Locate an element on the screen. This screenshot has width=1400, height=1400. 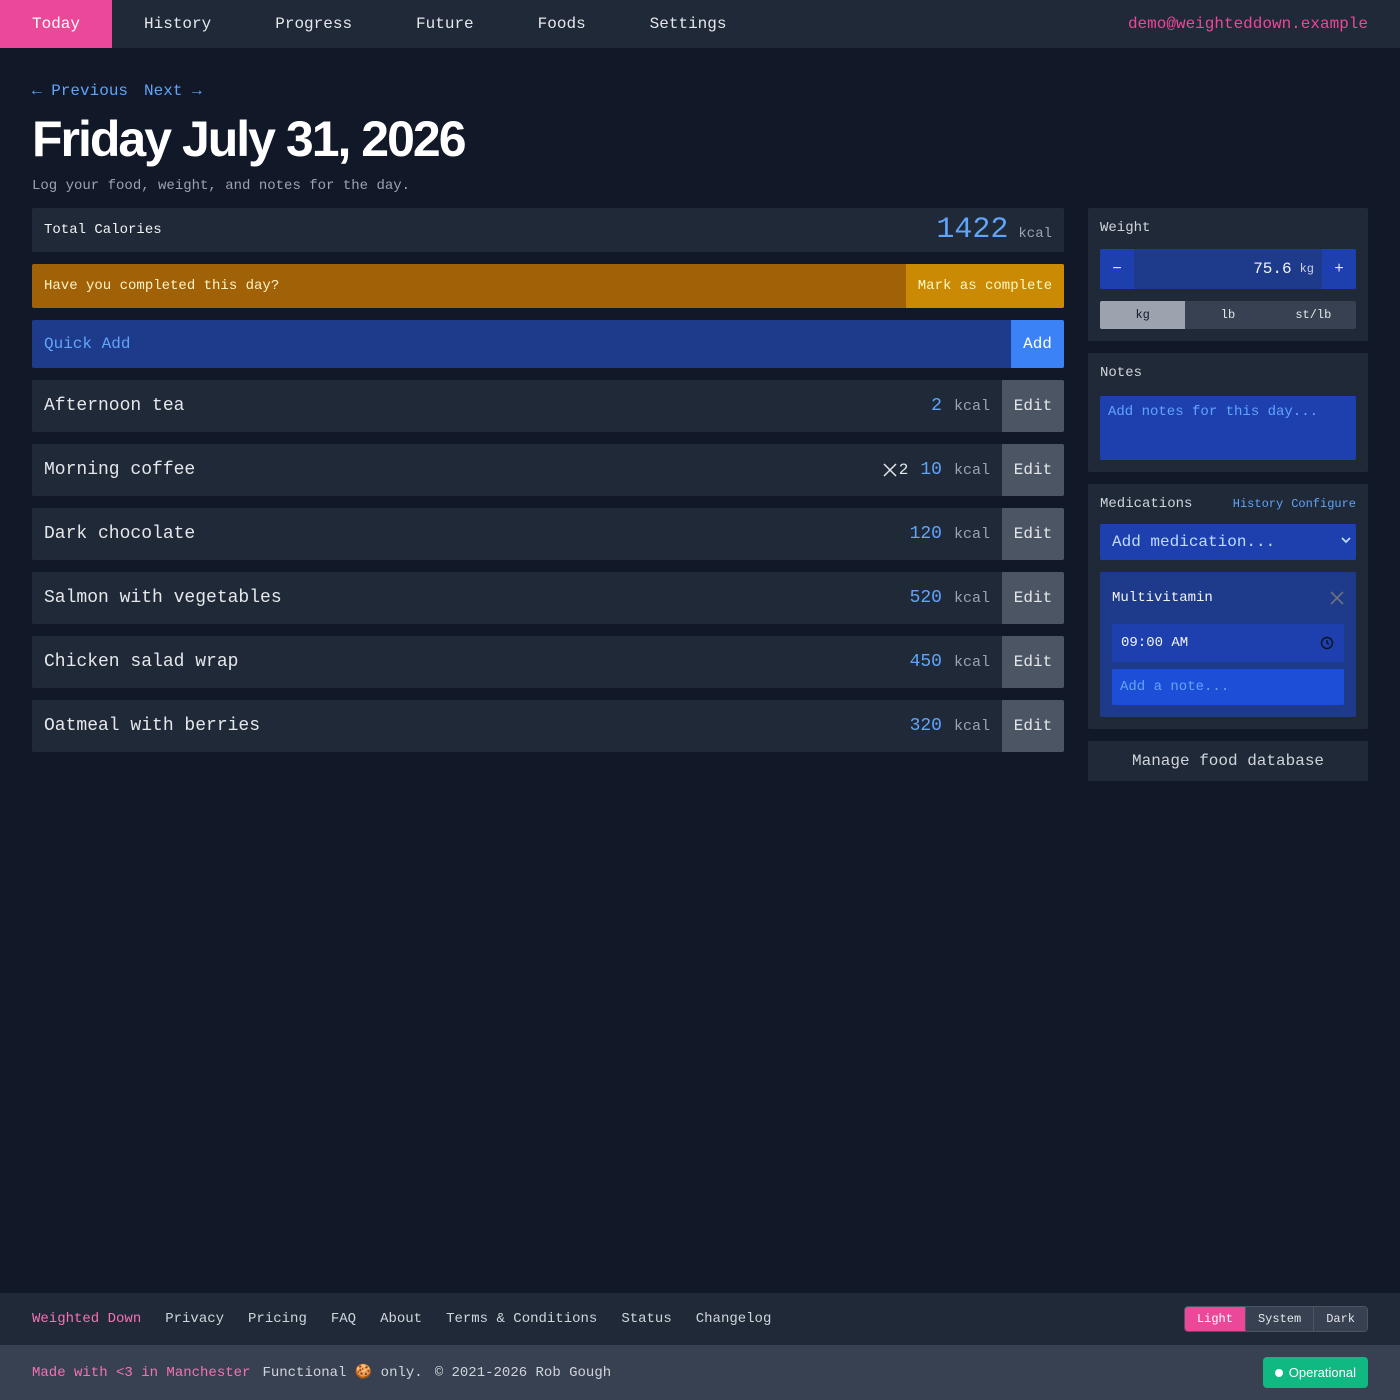
copyright-text: © 2021-2026 Rob Gough is located at coordinates (523, 1372).